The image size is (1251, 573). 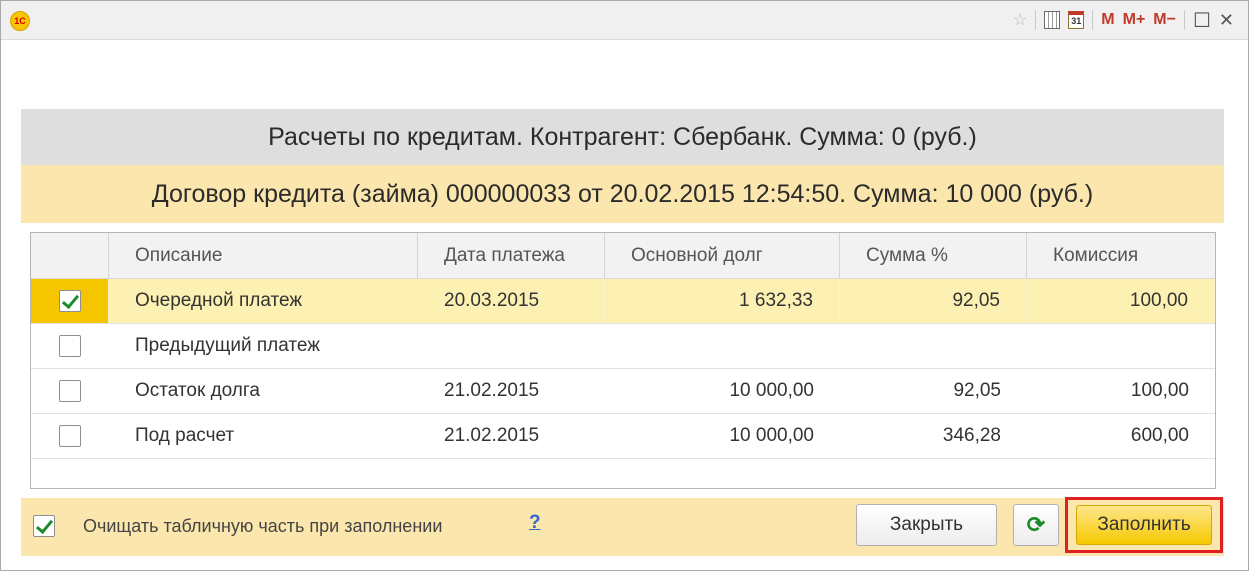 What do you see at coordinates (1119, 20) in the screenshot?
I see `title-bar-actions: ☆ 31 M M+ M− ☐ ✕` at bounding box center [1119, 20].